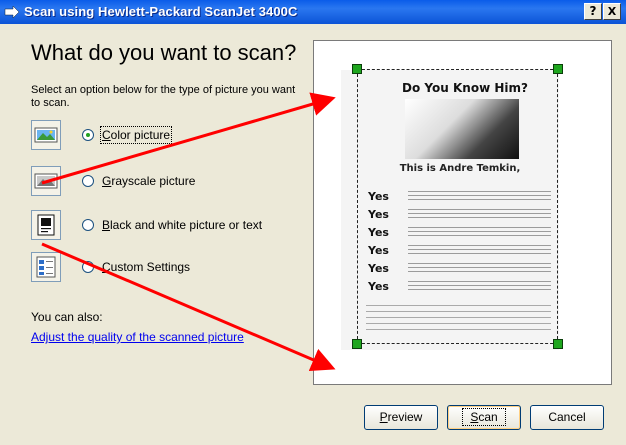 This screenshot has height=445, width=626. I want to click on selection-handle-top-right, so click(558, 69).